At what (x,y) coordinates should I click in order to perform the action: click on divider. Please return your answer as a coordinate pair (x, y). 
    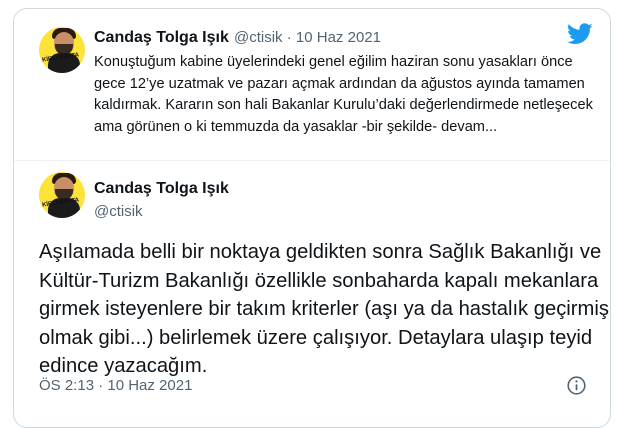
    Looking at the image, I should click on (312, 160).